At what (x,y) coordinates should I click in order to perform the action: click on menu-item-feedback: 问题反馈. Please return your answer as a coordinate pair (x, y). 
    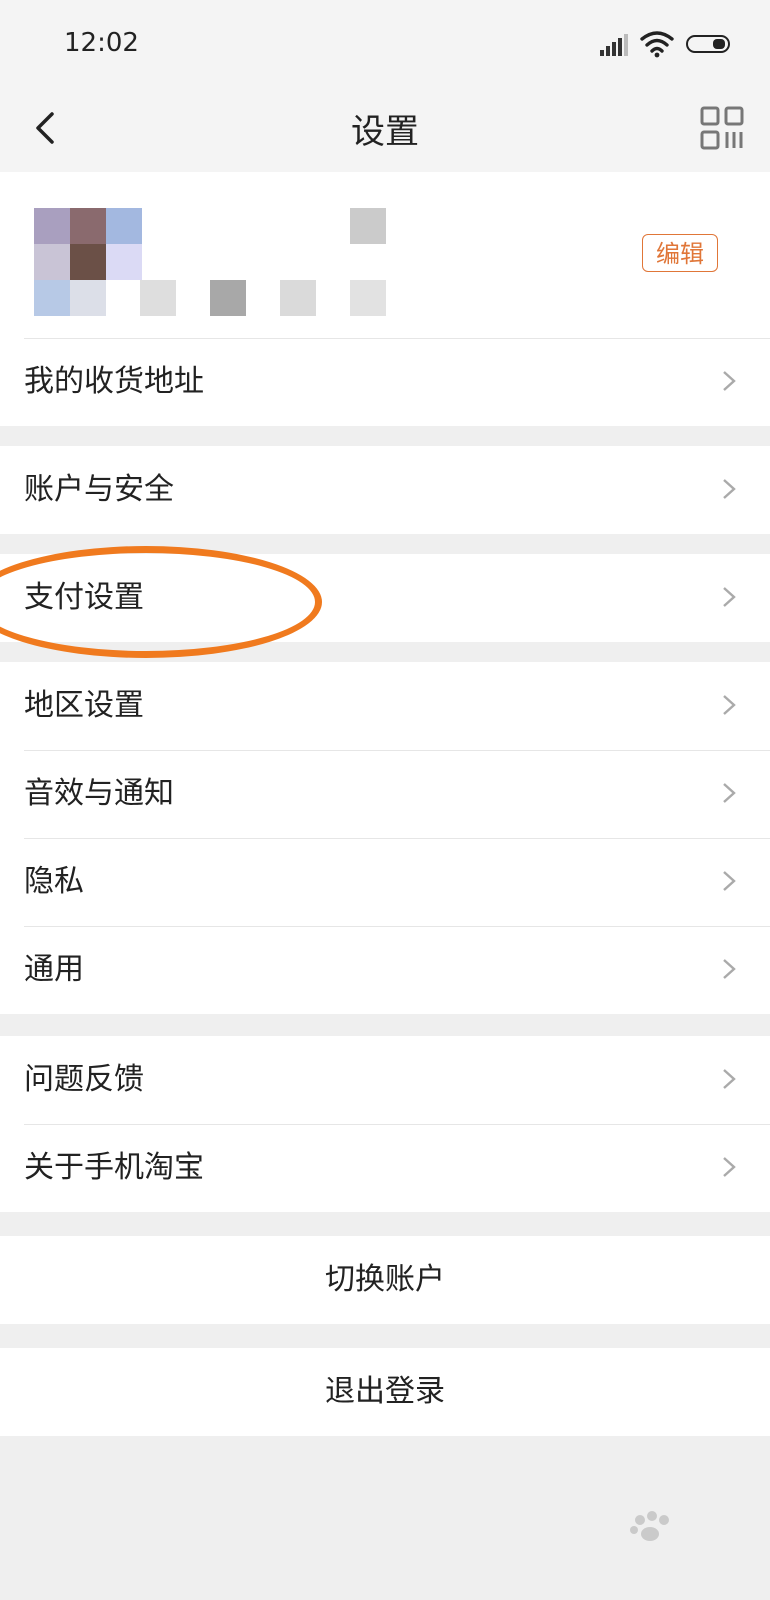
    Looking at the image, I should click on (385, 1080).